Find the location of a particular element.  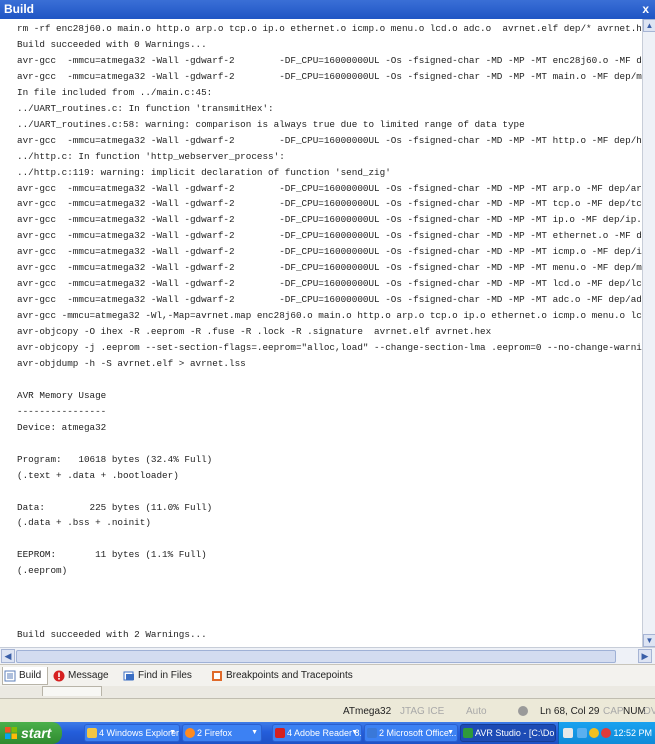

tab-build: Build is located at coordinates (25, 676).